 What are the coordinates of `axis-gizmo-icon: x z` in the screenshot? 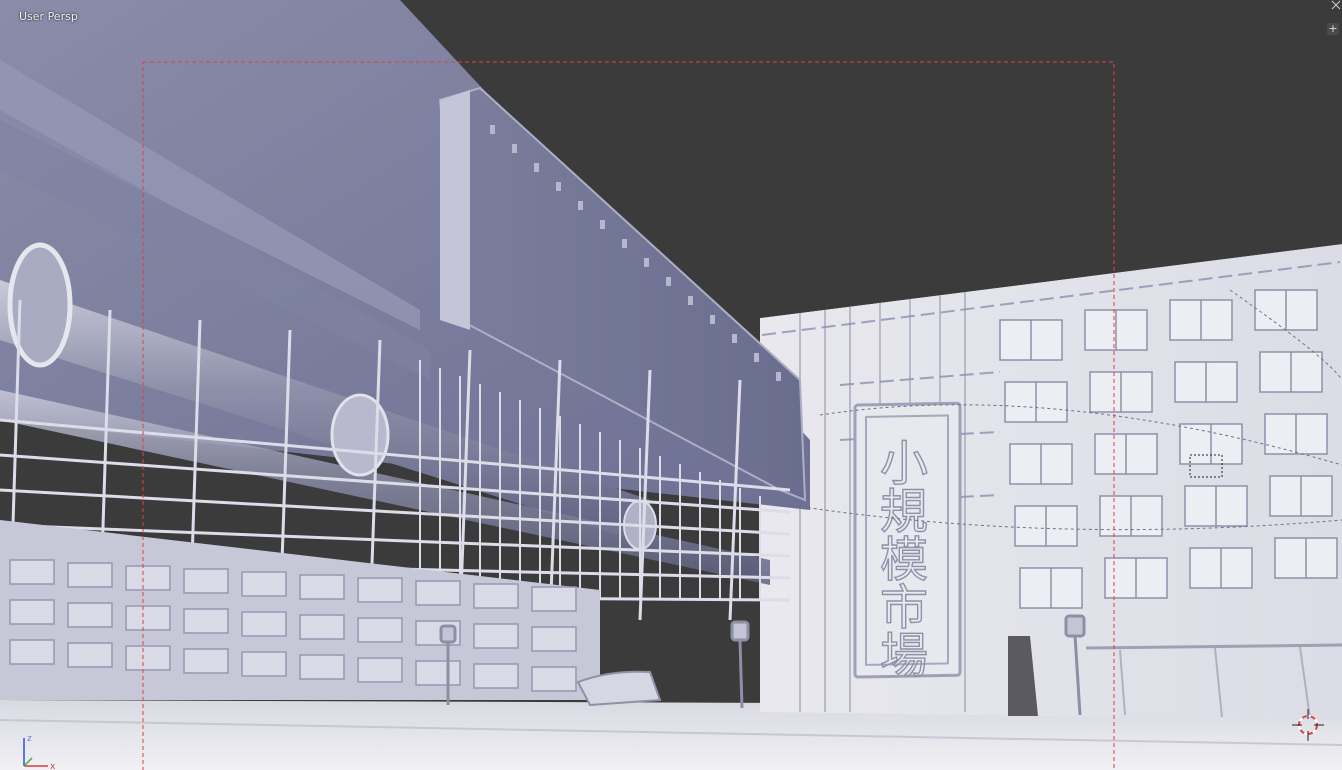 It's located at (39, 752).